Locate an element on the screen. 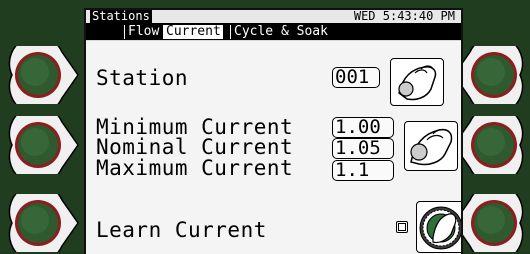  tab-current: Current is located at coordinates (193, 32).